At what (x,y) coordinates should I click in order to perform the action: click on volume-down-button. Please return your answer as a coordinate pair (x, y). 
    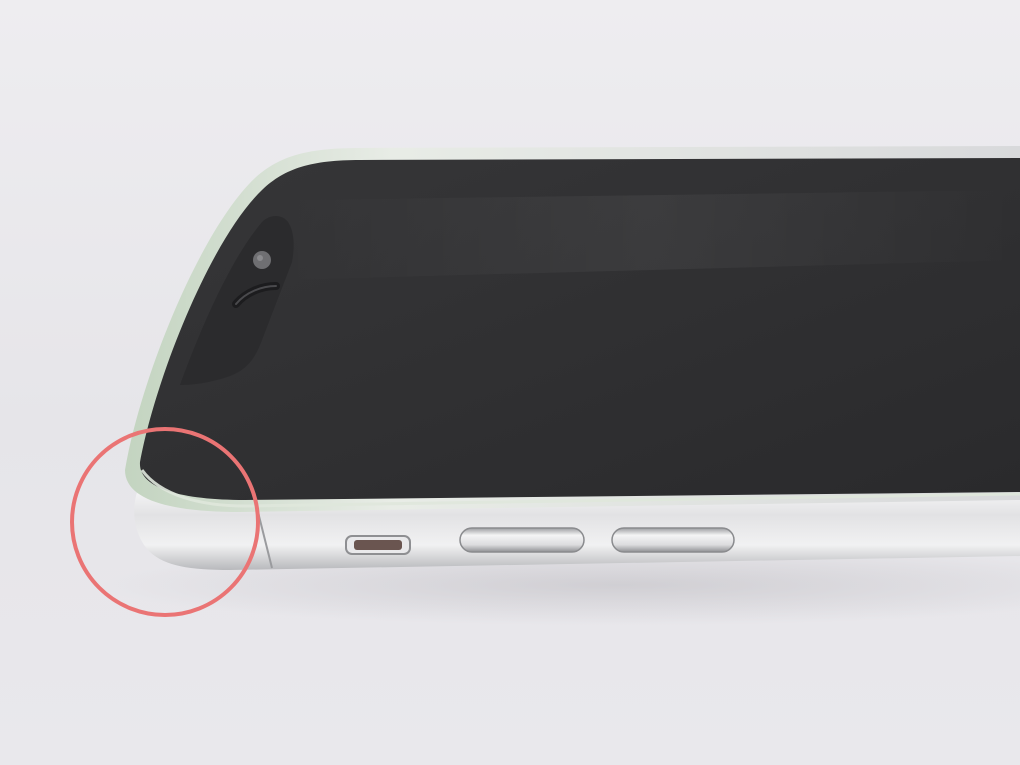
    Looking at the image, I should click on (673, 540).